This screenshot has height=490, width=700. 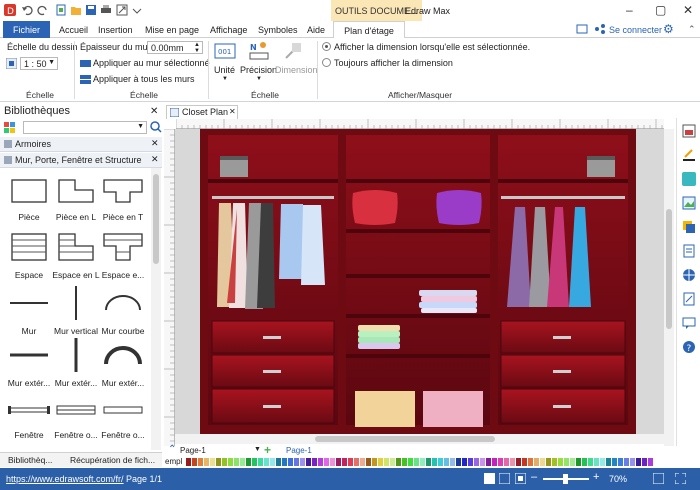 What do you see at coordinates (504, 479) in the screenshot?
I see `grid-view-icon` at bounding box center [504, 479].